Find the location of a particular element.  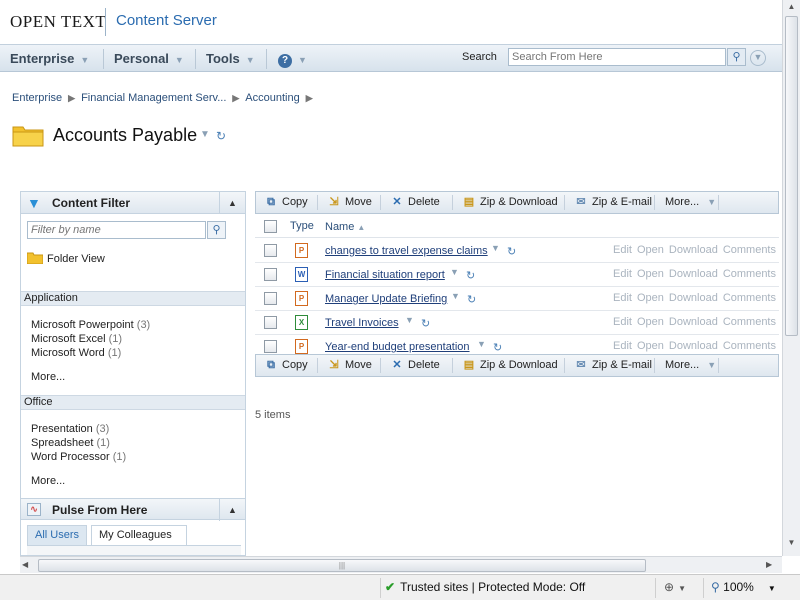

search-input is located at coordinates (617, 57).